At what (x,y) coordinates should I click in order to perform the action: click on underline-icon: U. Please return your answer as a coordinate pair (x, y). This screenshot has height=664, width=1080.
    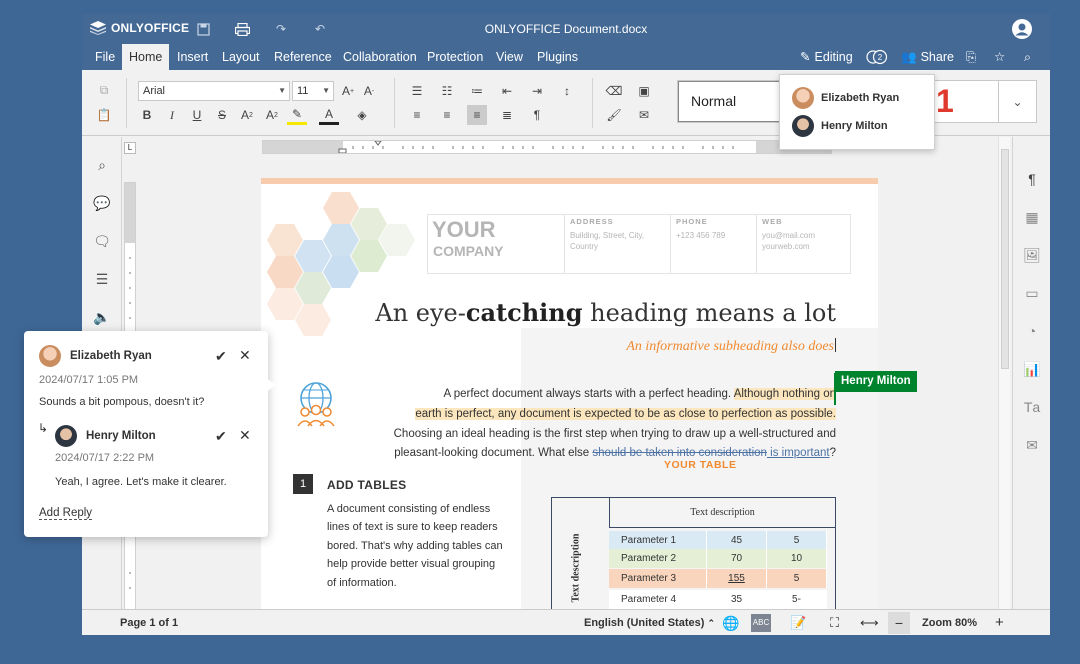
    Looking at the image, I should click on (197, 115).